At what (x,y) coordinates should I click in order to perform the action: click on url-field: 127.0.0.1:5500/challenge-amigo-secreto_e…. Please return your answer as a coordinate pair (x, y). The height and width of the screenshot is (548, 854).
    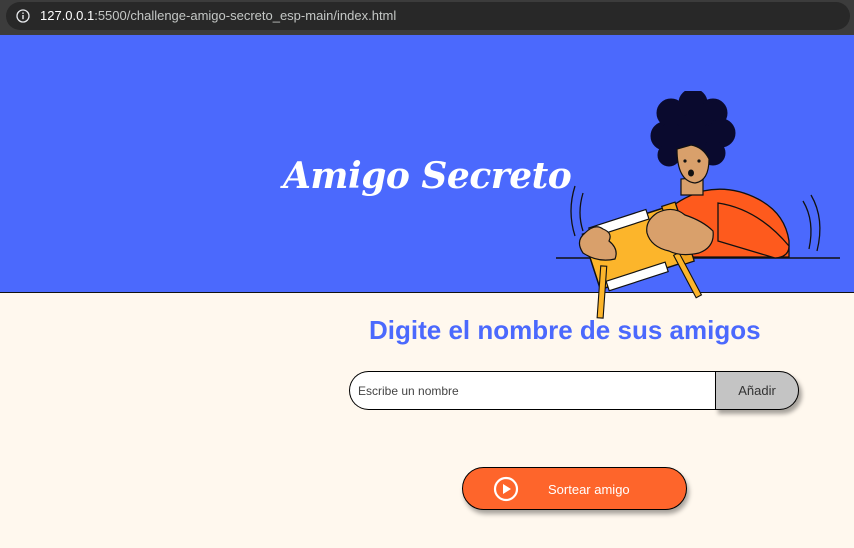
    Looking at the image, I should click on (428, 16).